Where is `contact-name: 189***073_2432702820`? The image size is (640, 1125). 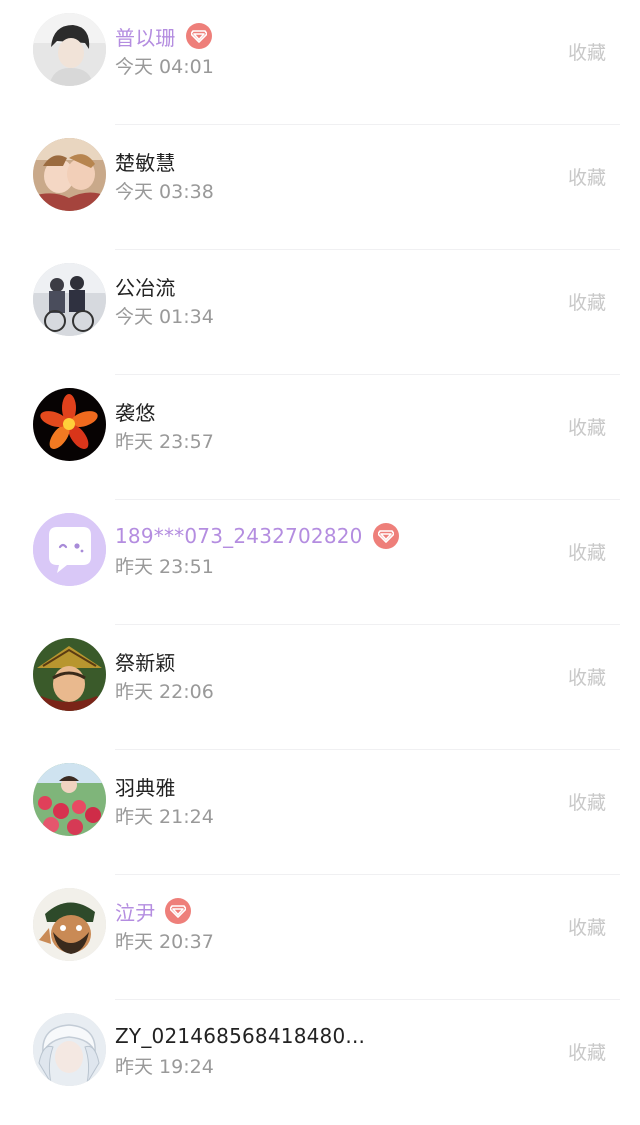 contact-name: 189***073_2432702820 is located at coordinates (239, 536).